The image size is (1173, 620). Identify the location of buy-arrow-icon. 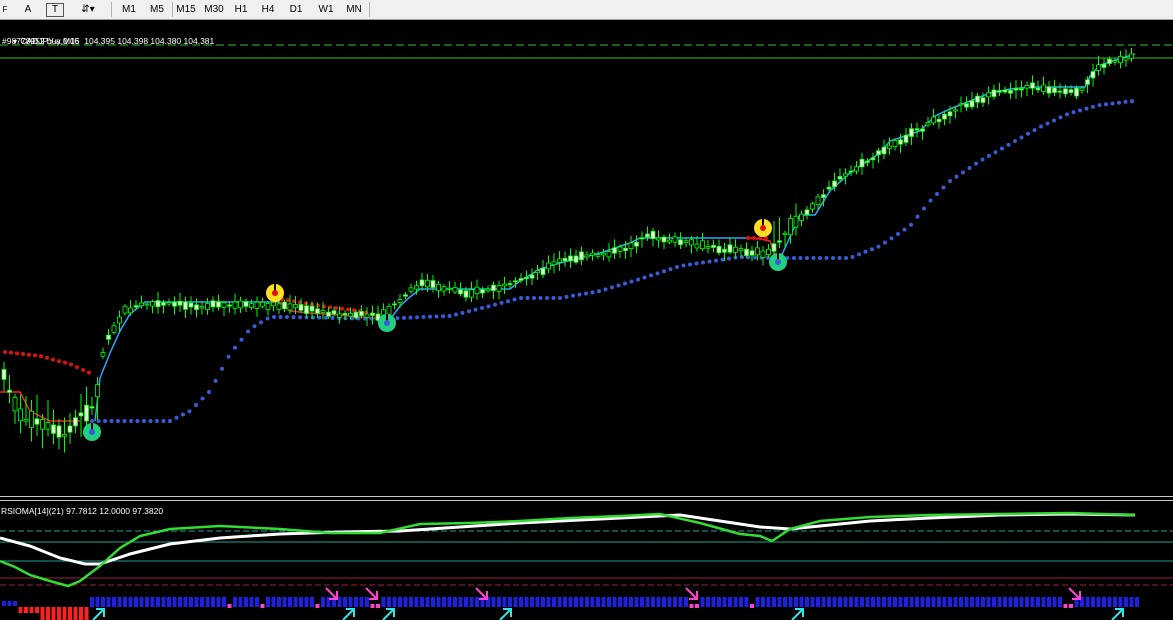
(797, 614).